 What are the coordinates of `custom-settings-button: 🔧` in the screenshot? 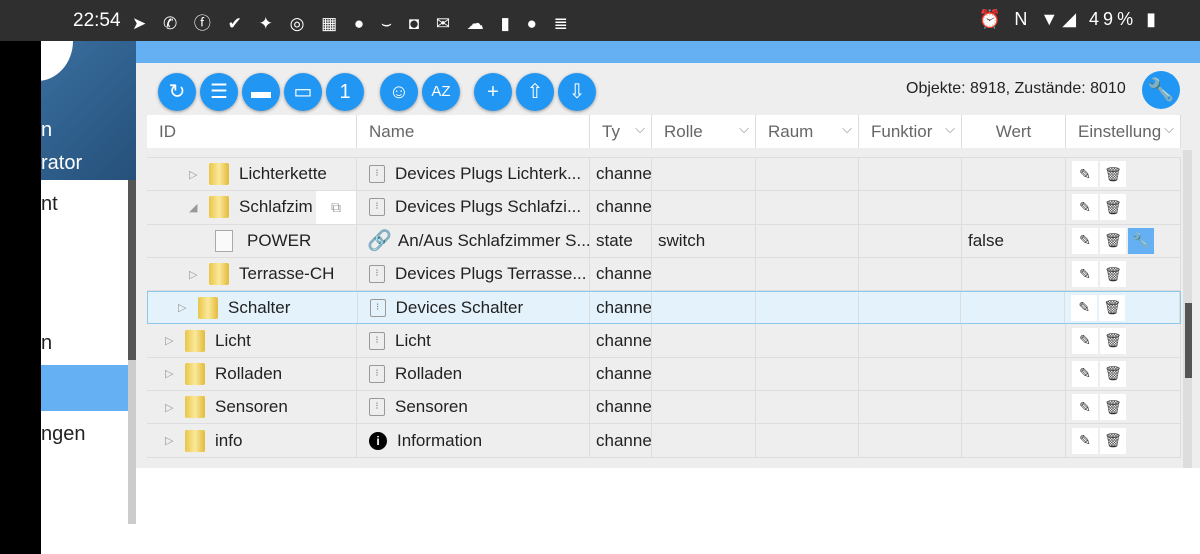 It's located at (1141, 240).